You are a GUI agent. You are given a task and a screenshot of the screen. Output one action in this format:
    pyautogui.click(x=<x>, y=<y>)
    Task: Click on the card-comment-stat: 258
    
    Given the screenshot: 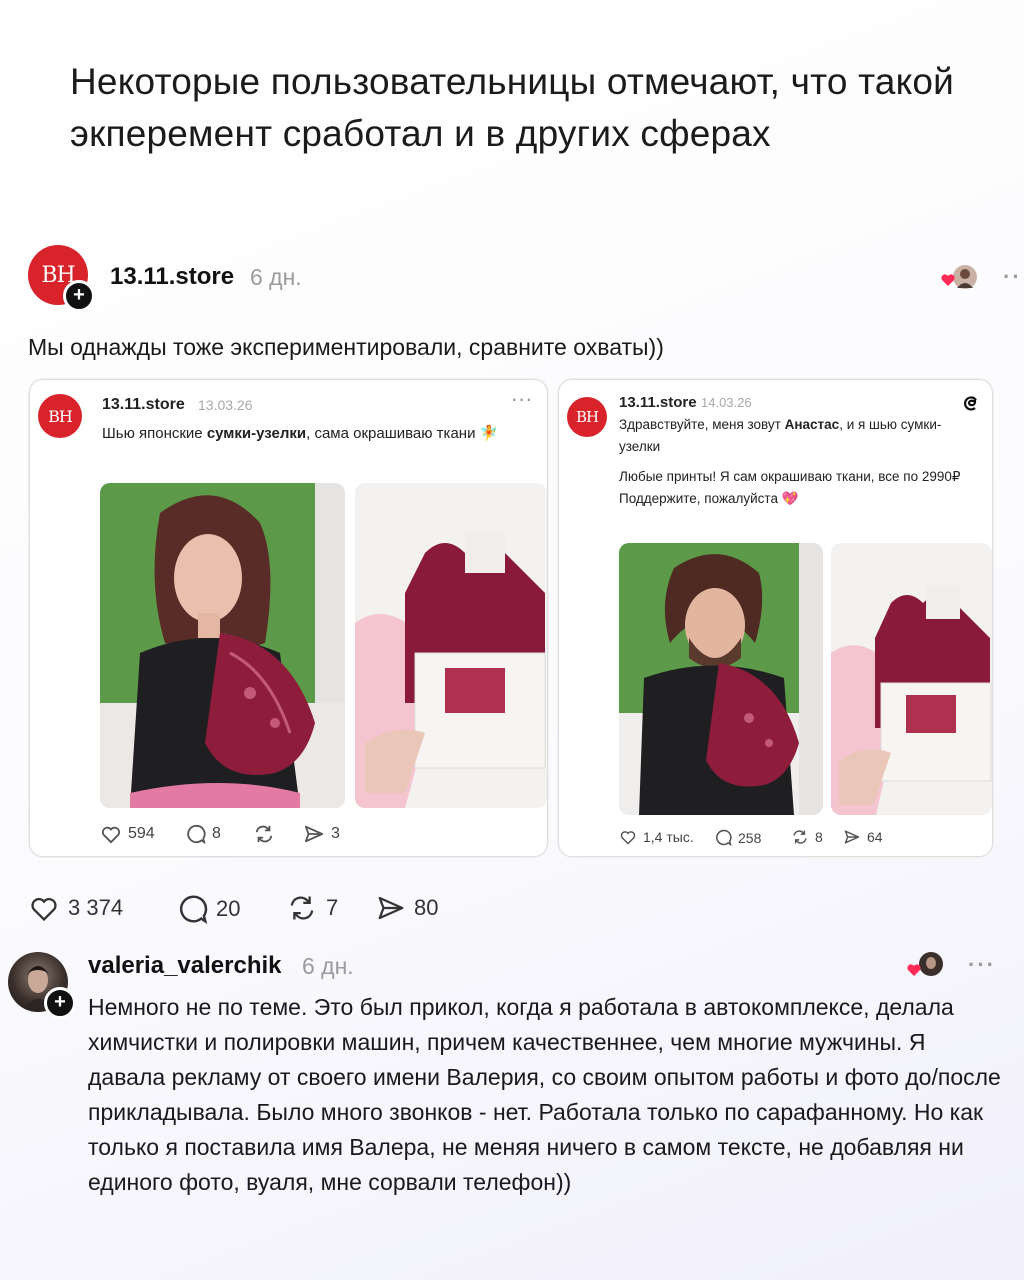 What is the action you would take?
    pyautogui.click(x=738, y=837)
    